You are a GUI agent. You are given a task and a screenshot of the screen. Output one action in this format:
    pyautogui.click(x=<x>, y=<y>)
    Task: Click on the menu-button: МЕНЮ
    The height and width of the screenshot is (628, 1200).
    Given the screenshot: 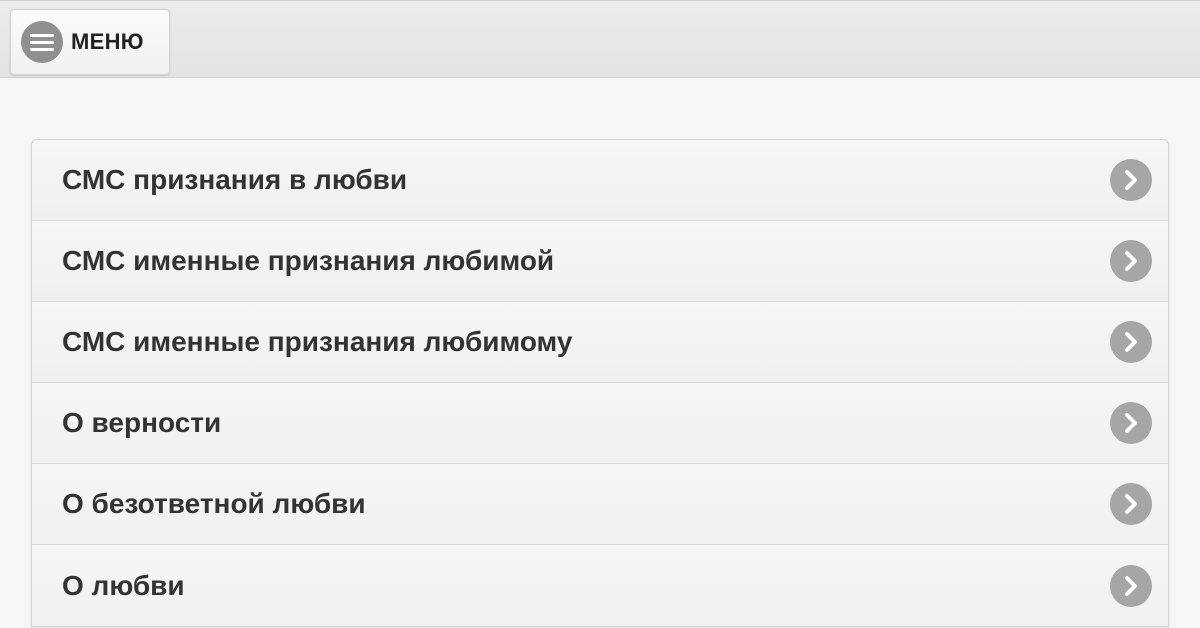 What is the action you would take?
    pyautogui.click(x=90, y=42)
    